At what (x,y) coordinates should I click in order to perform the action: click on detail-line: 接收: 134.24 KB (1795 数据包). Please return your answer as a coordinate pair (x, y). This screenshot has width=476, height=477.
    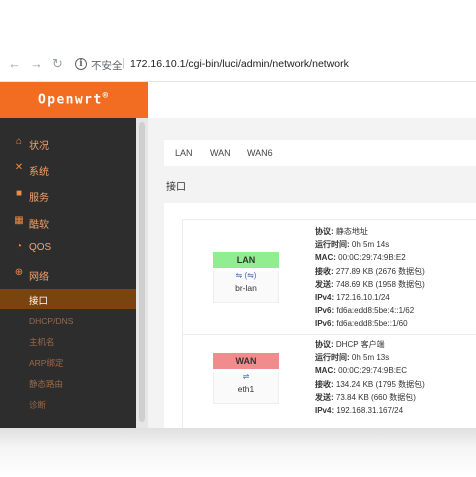
    Looking at the image, I should click on (370, 384).